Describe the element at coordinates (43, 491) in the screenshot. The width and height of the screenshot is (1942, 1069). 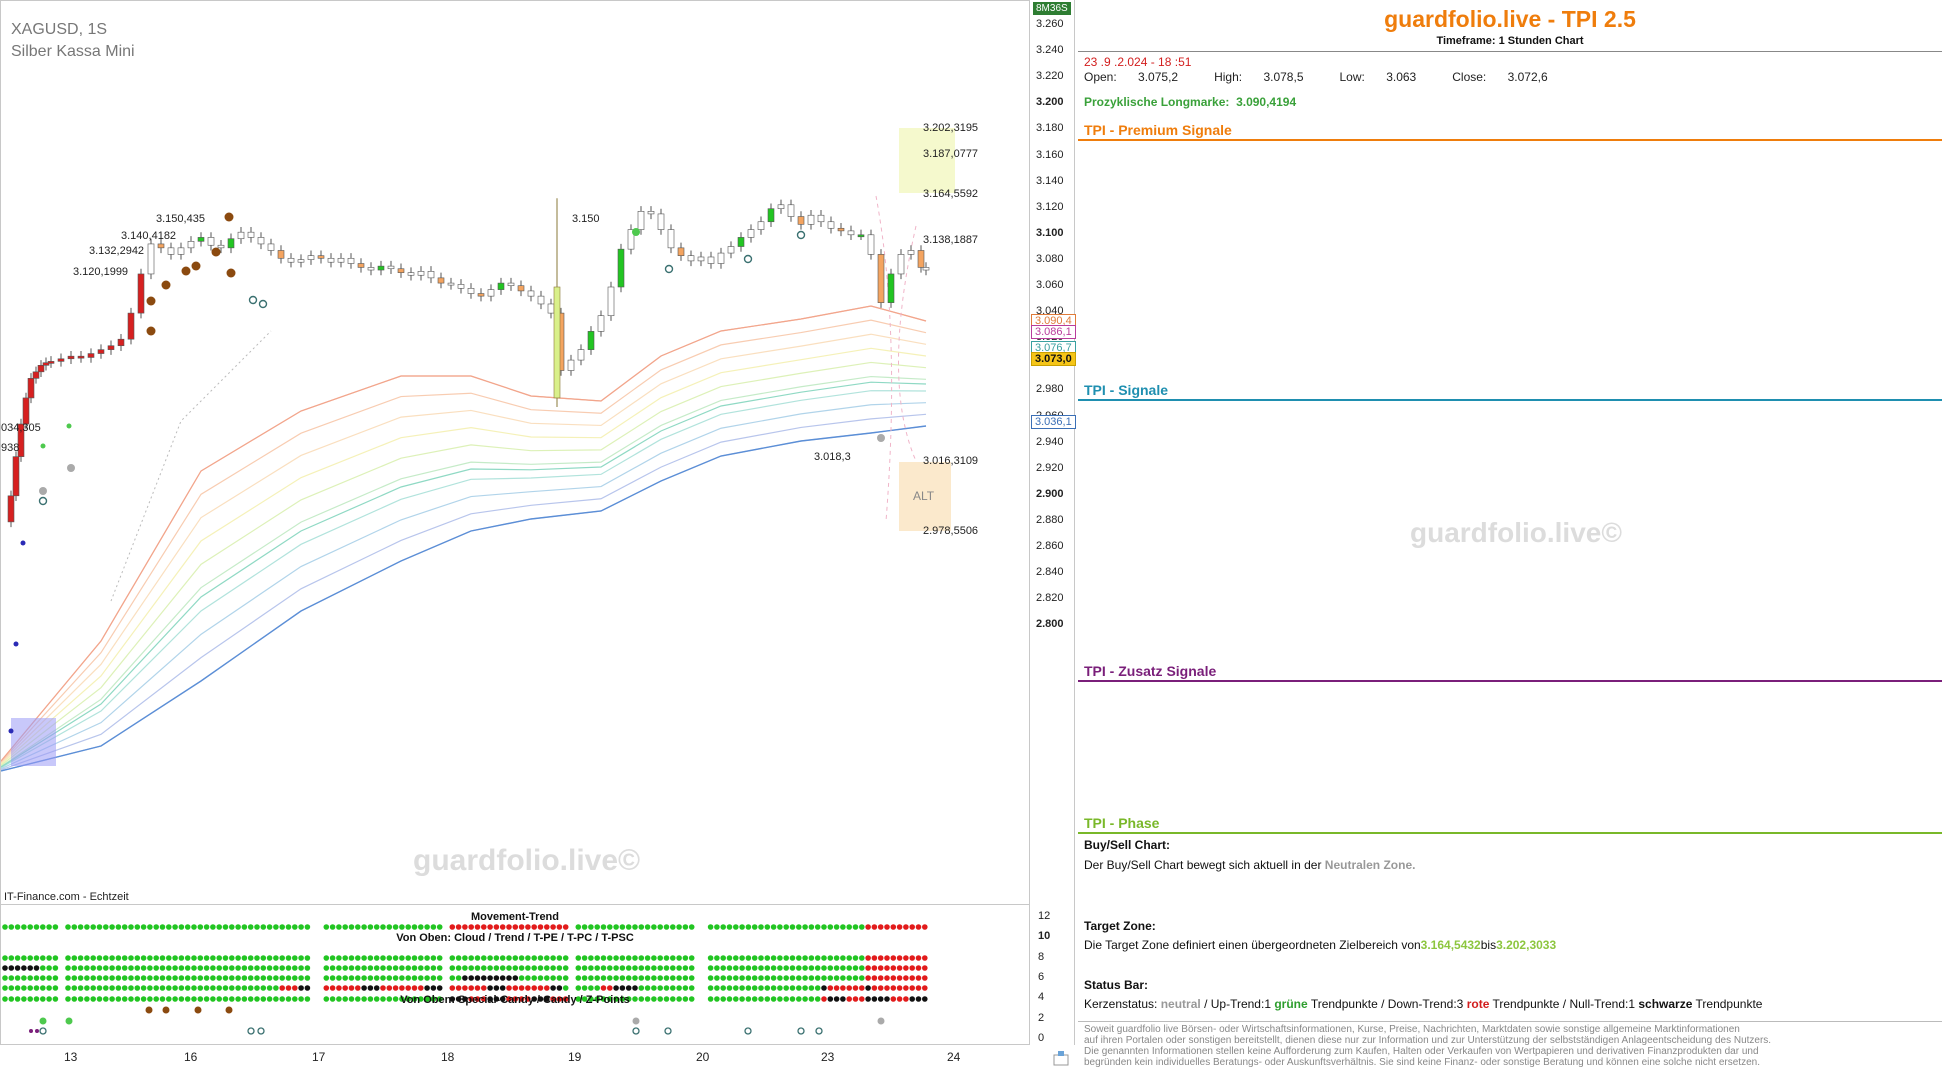
I see `signal-dot` at that location.